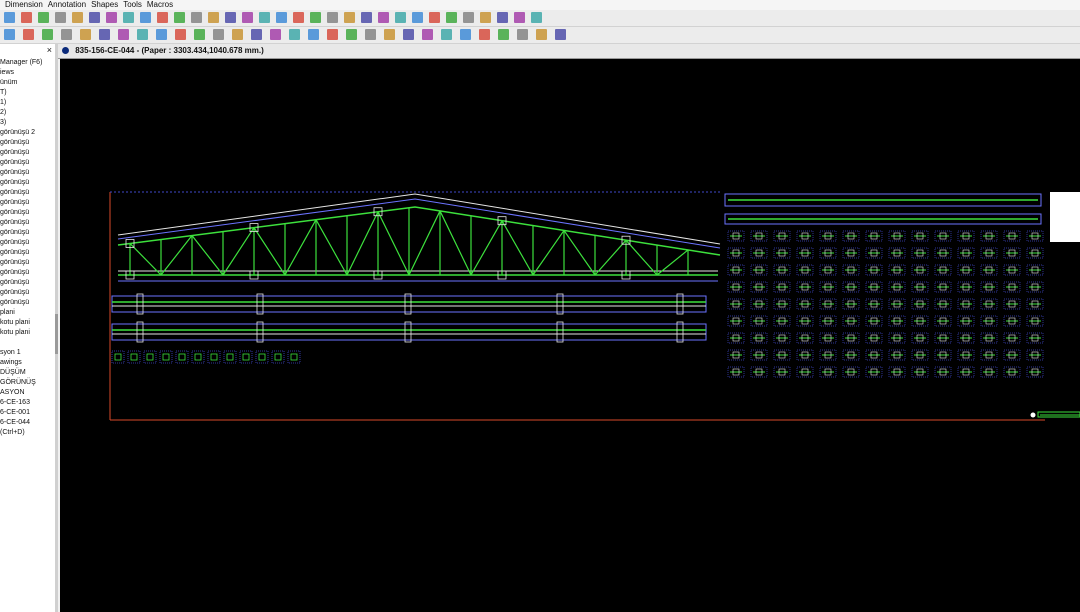 This screenshot has width=1080, height=612. What do you see at coordinates (298, 17) in the screenshot?
I see `line-icon` at bounding box center [298, 17].